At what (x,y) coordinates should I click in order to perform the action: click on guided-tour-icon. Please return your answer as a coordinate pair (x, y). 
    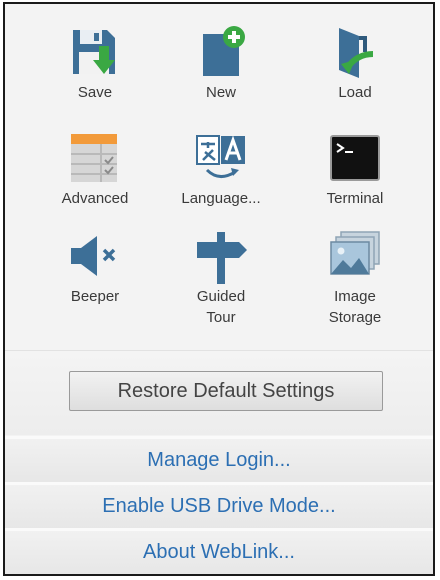
    Looking at the image, I should click on (221, 256).